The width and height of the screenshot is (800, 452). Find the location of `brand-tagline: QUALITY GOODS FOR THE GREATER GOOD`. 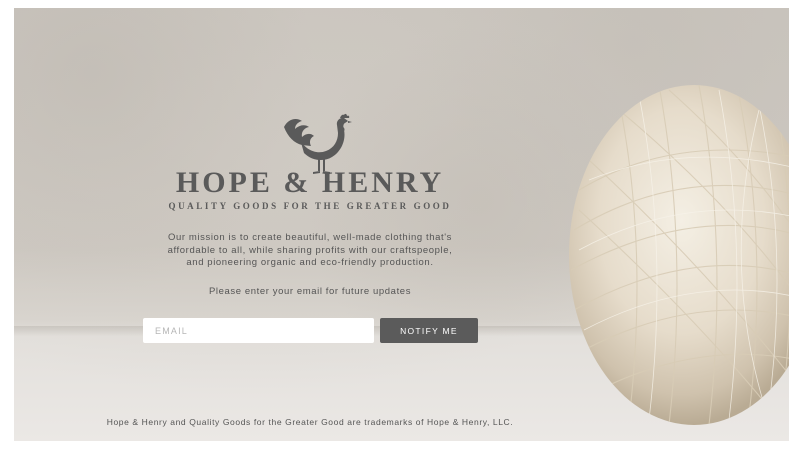

brand-tagline: QUALITY GOODS FOR THE GREATER GOOD is located at coordinates (310, 206).